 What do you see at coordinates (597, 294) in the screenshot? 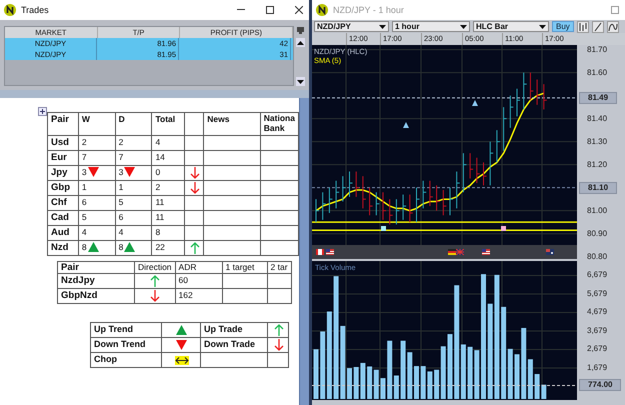
I see `volume-label: 5,679` at bounding box center [597, 294].